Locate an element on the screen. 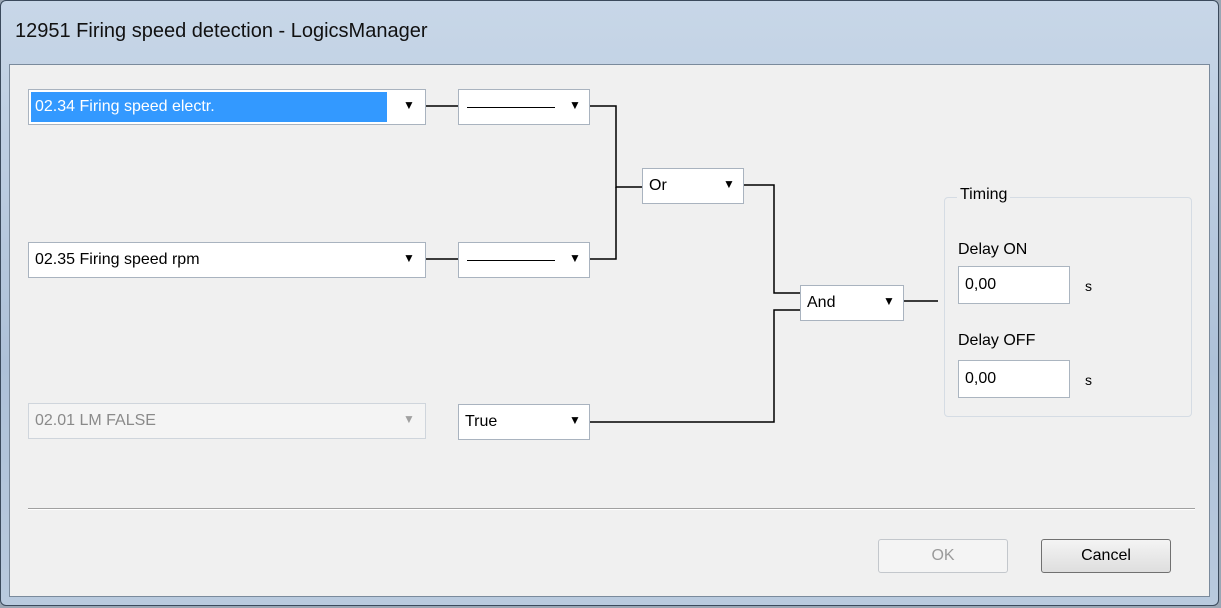  sign2-dash is located at coordinates (511, 260).